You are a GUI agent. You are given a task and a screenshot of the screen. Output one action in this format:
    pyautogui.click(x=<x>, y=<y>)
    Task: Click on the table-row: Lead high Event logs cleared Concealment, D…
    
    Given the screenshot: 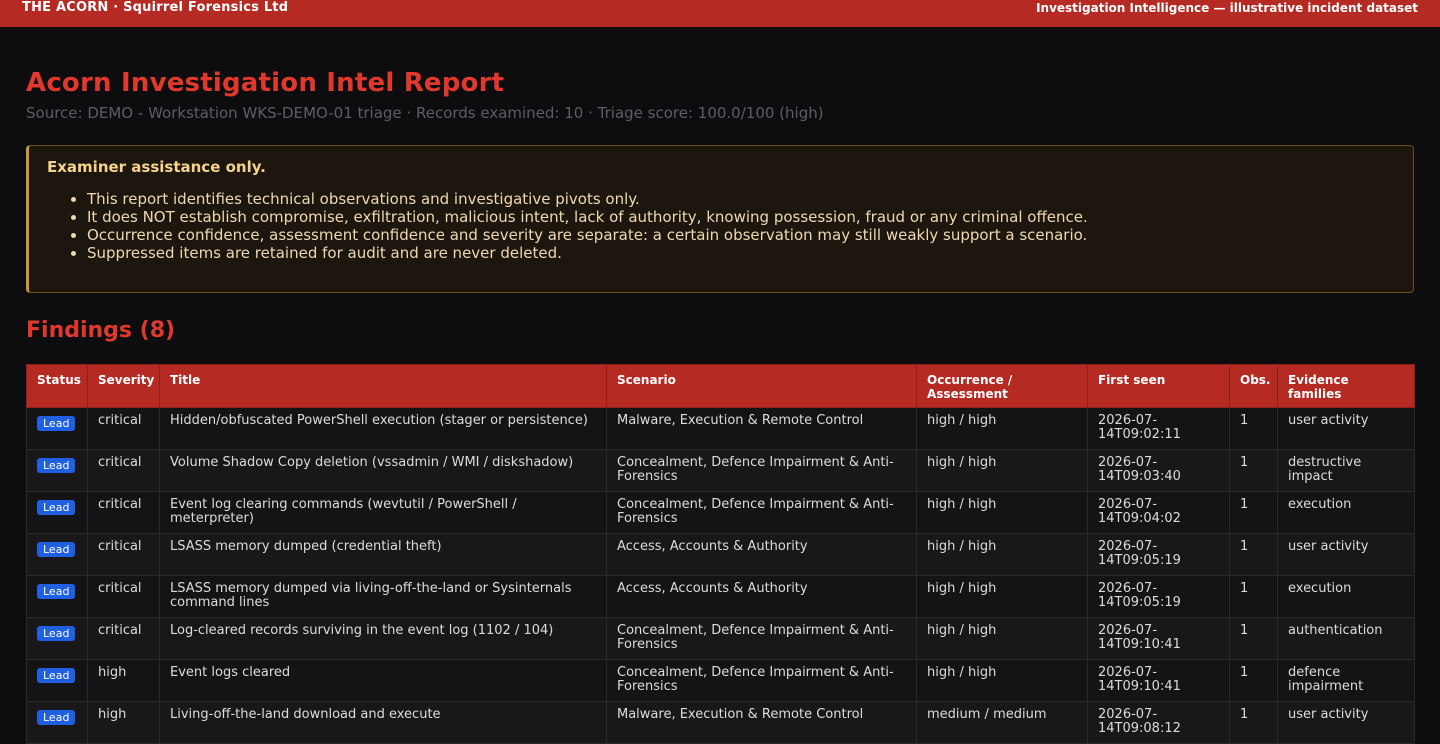 What is the action you would take?
    pyautogui.click(x=720, y=680)
    